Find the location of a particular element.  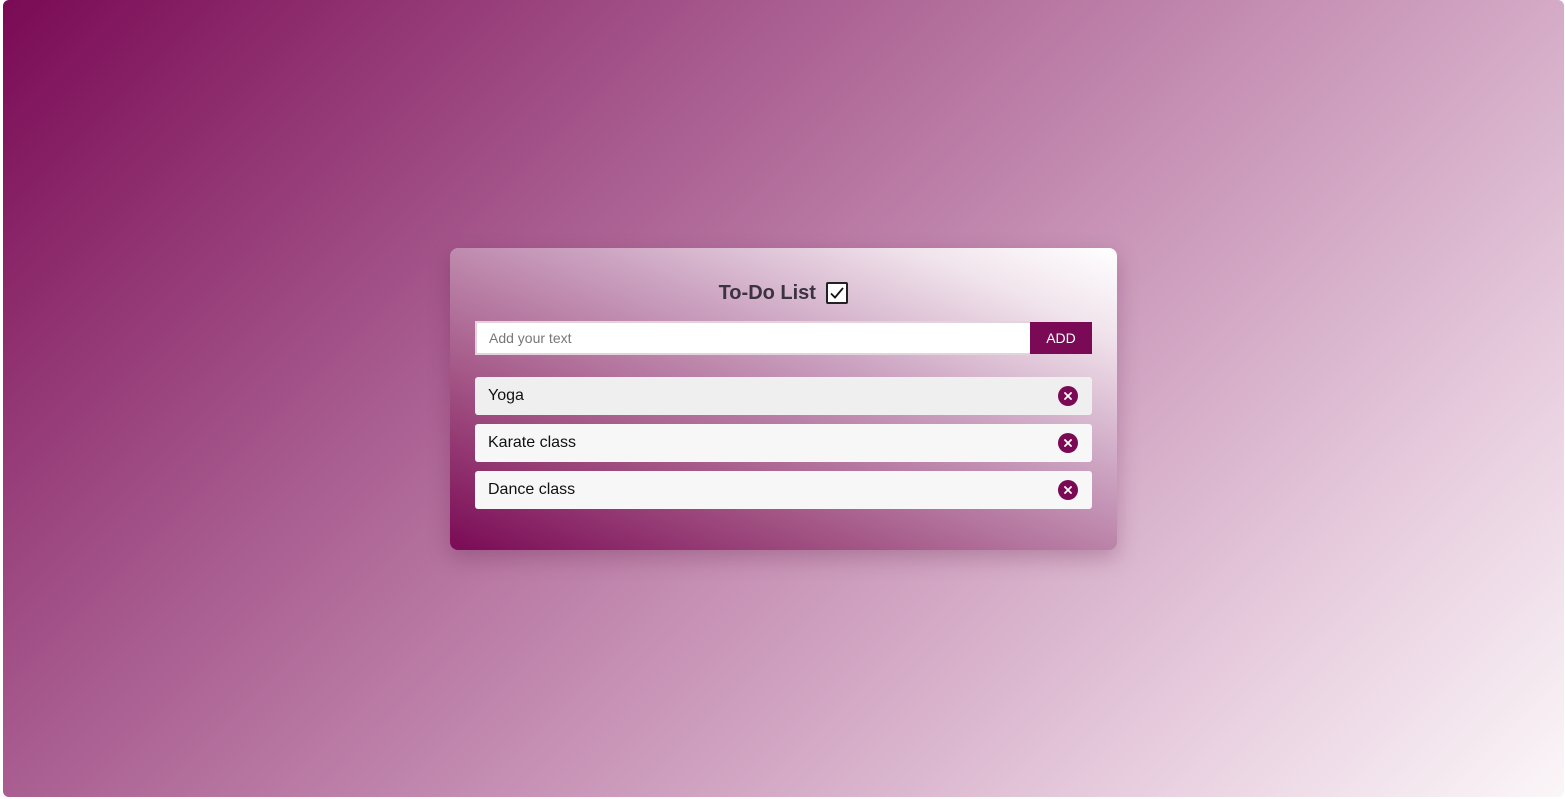

task-input is located at coordinates (752, 338).